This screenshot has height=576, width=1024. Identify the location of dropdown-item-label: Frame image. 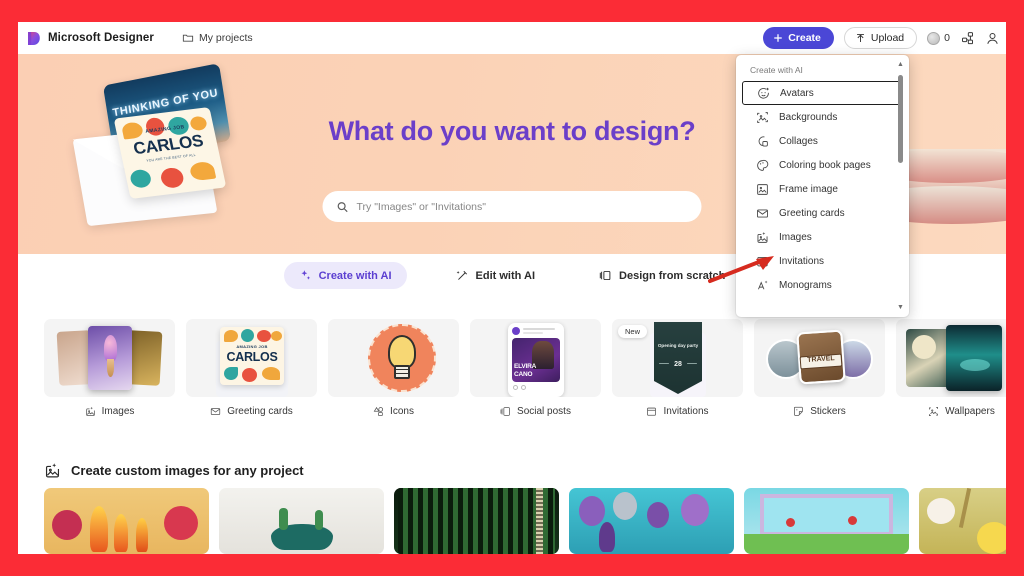
(808, 189).